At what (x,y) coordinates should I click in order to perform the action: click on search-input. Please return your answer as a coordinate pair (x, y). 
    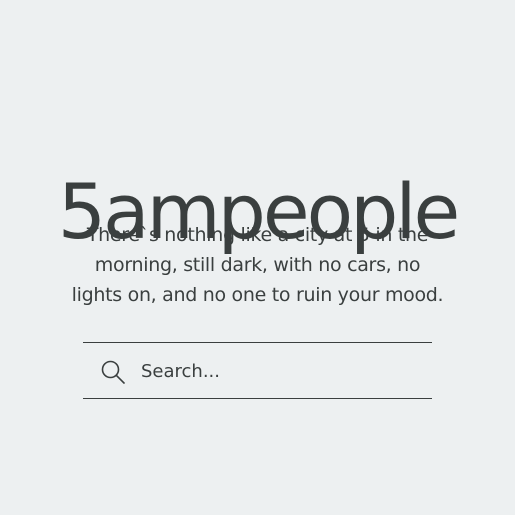
    Looking at the image, I should click on (281, 371).